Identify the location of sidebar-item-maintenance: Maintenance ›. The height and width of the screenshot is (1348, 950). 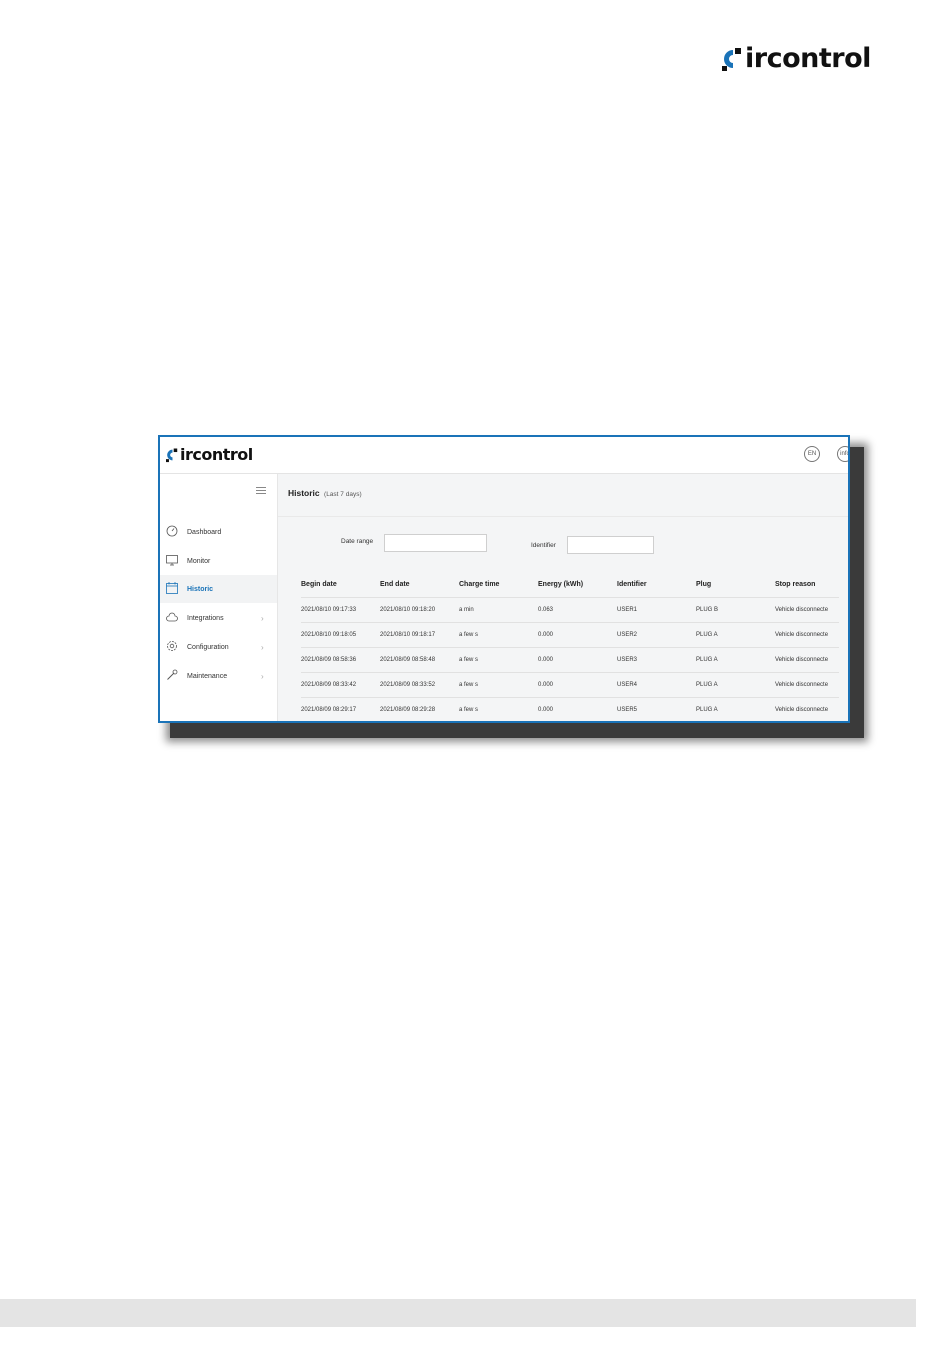
(218, 676).